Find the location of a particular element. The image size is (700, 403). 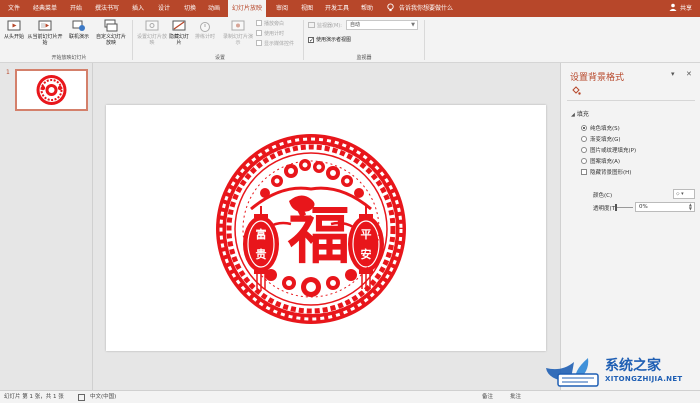

lightbulb-icon is located at coordinates (390, 7).